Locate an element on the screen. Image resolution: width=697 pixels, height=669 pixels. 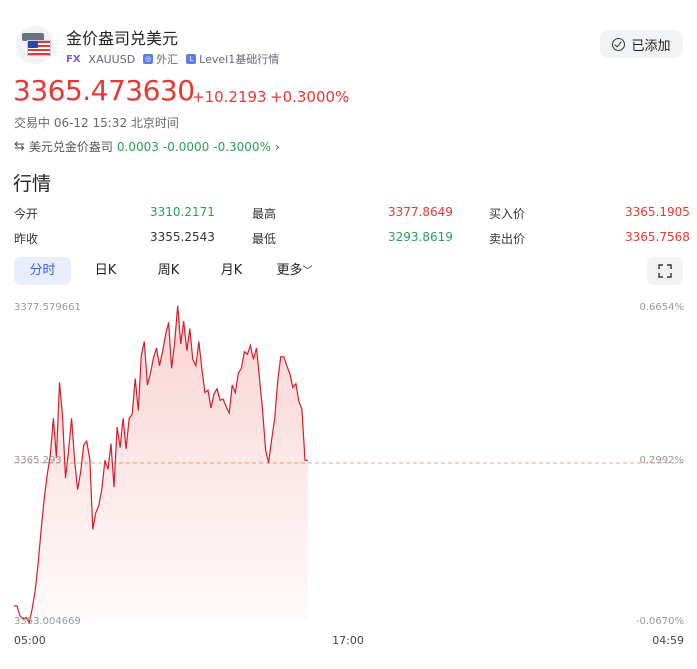
high-value: 3377.8649 is located at coordinates (420, 212).